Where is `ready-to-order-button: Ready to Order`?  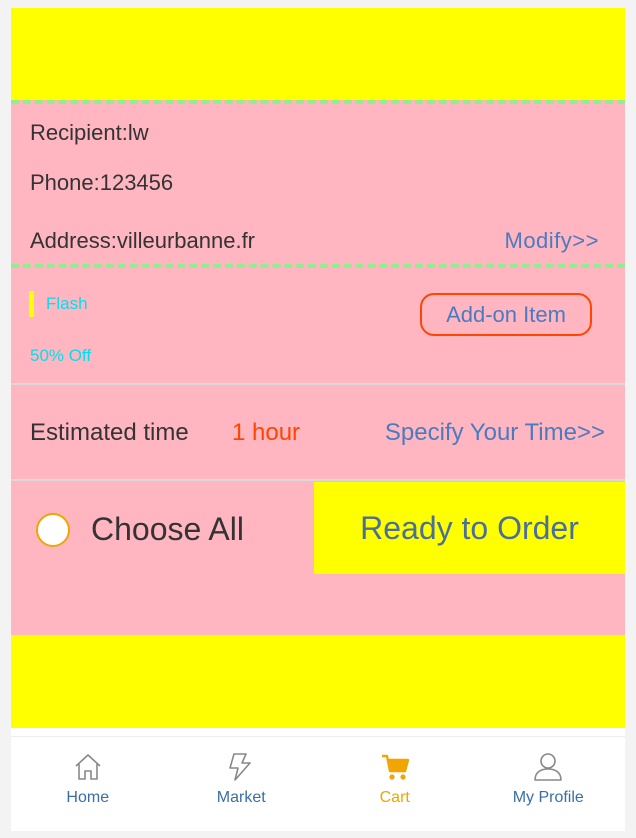 ready-to-order-button: Ready to Order is located at coordinates (469, 528).